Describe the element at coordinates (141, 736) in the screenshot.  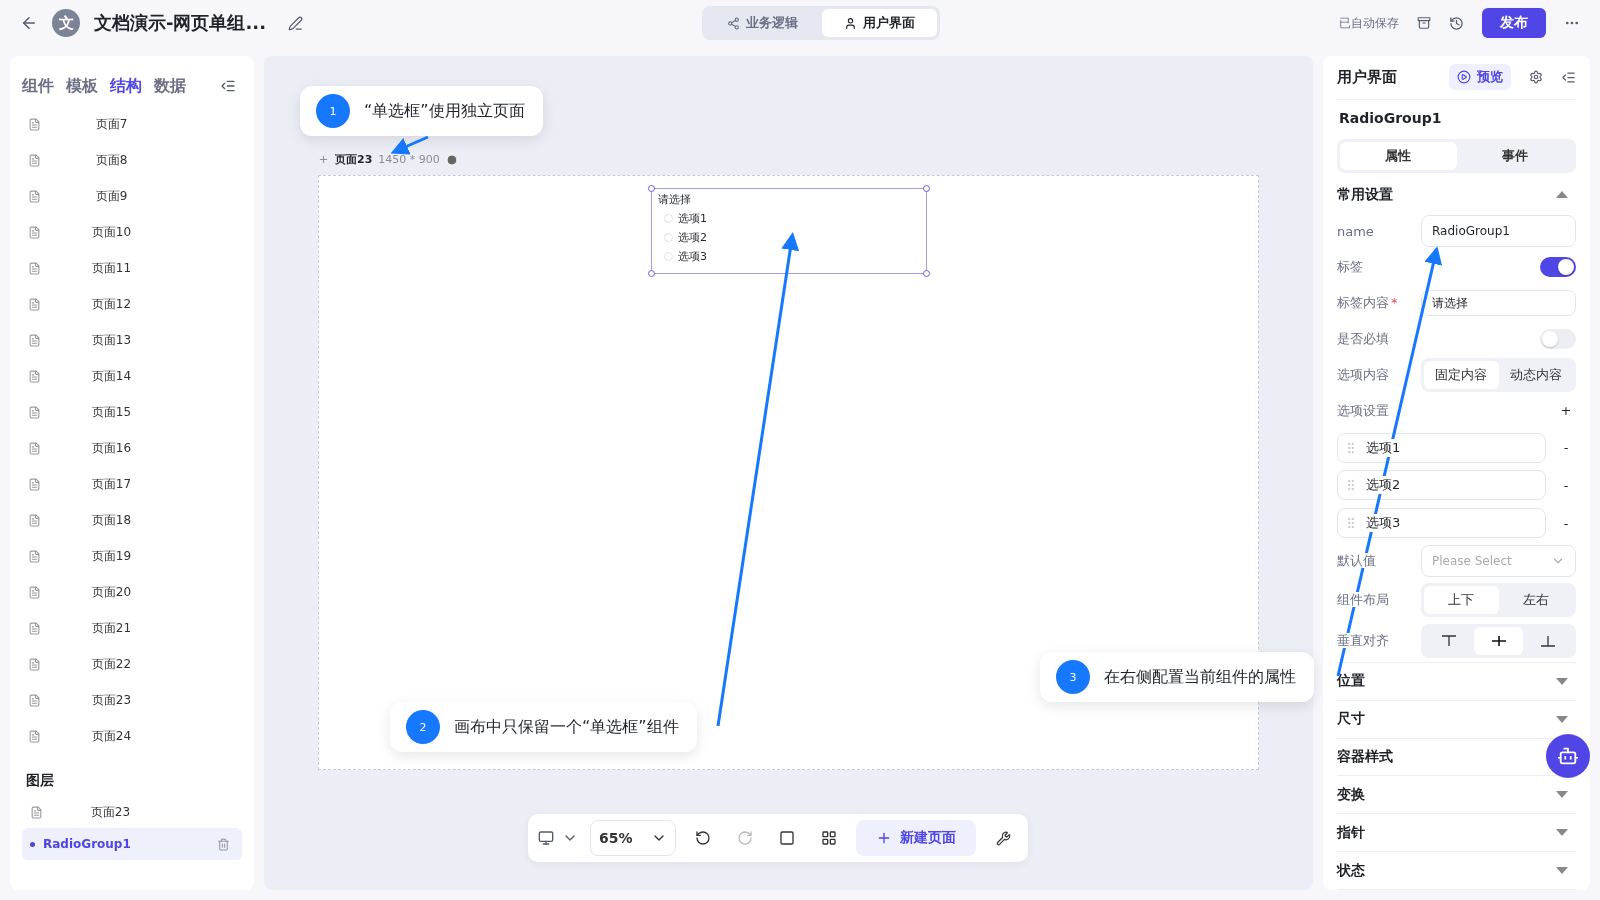
I see `page-item: 页面24` at that location.